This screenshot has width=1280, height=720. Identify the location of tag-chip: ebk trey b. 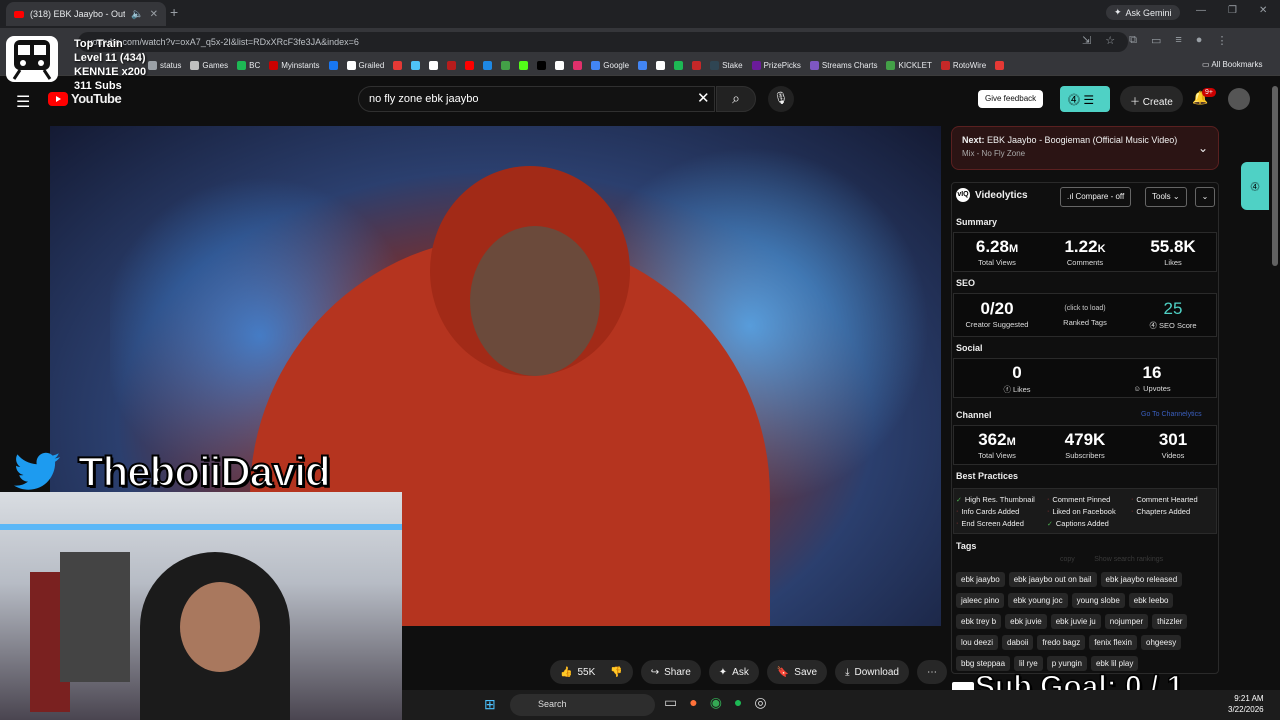
(979, 621).